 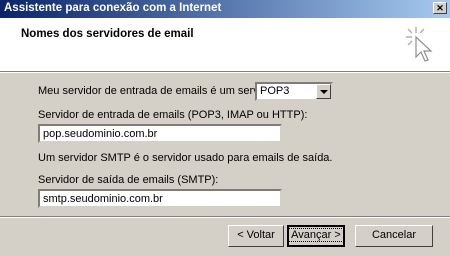 I want to click on wizard-cursor-icon, so click(x=419, y=44).